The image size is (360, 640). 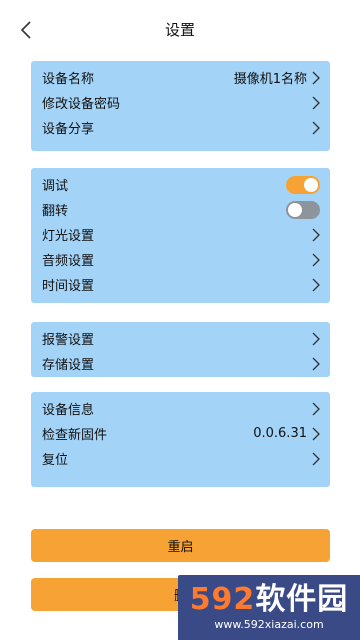 I want to click on alarm-settings-label: 报警设置, so click(x=68, y=340).